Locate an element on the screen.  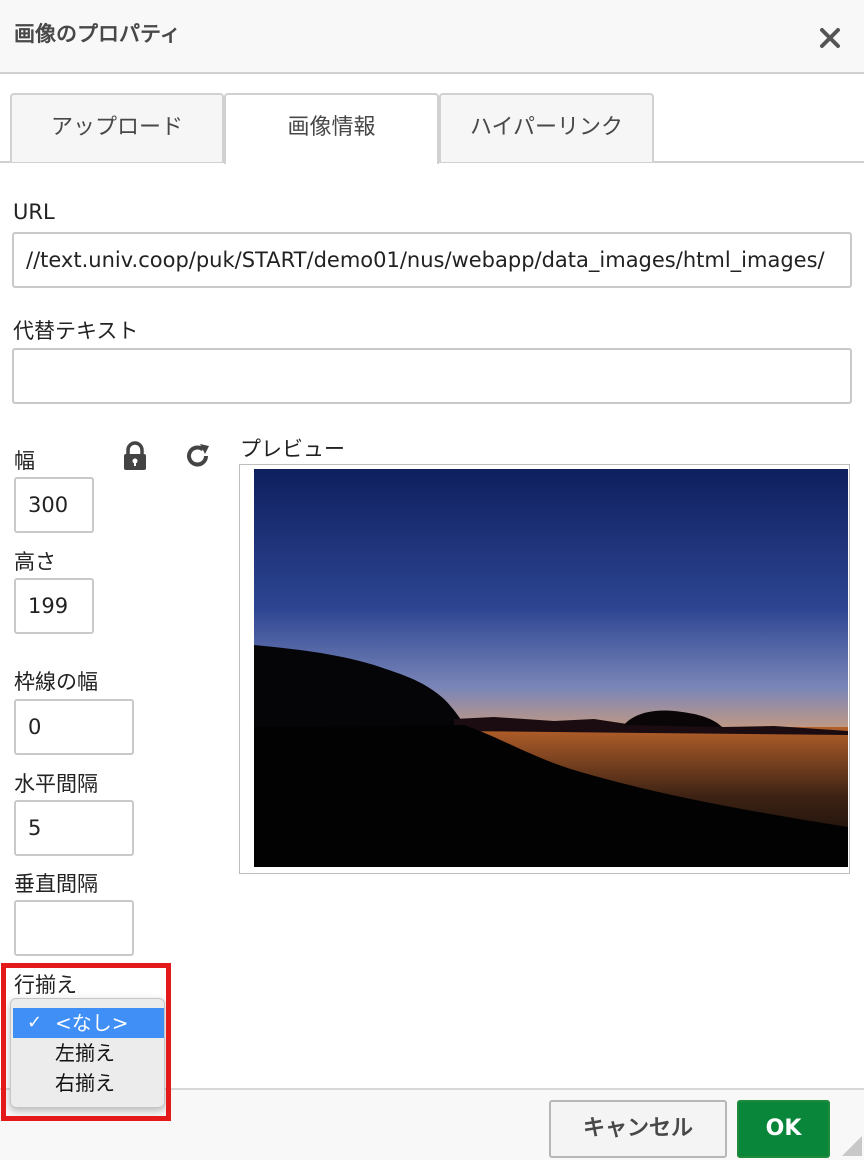
lock-ratio-button is located at coordinates (135, 456).